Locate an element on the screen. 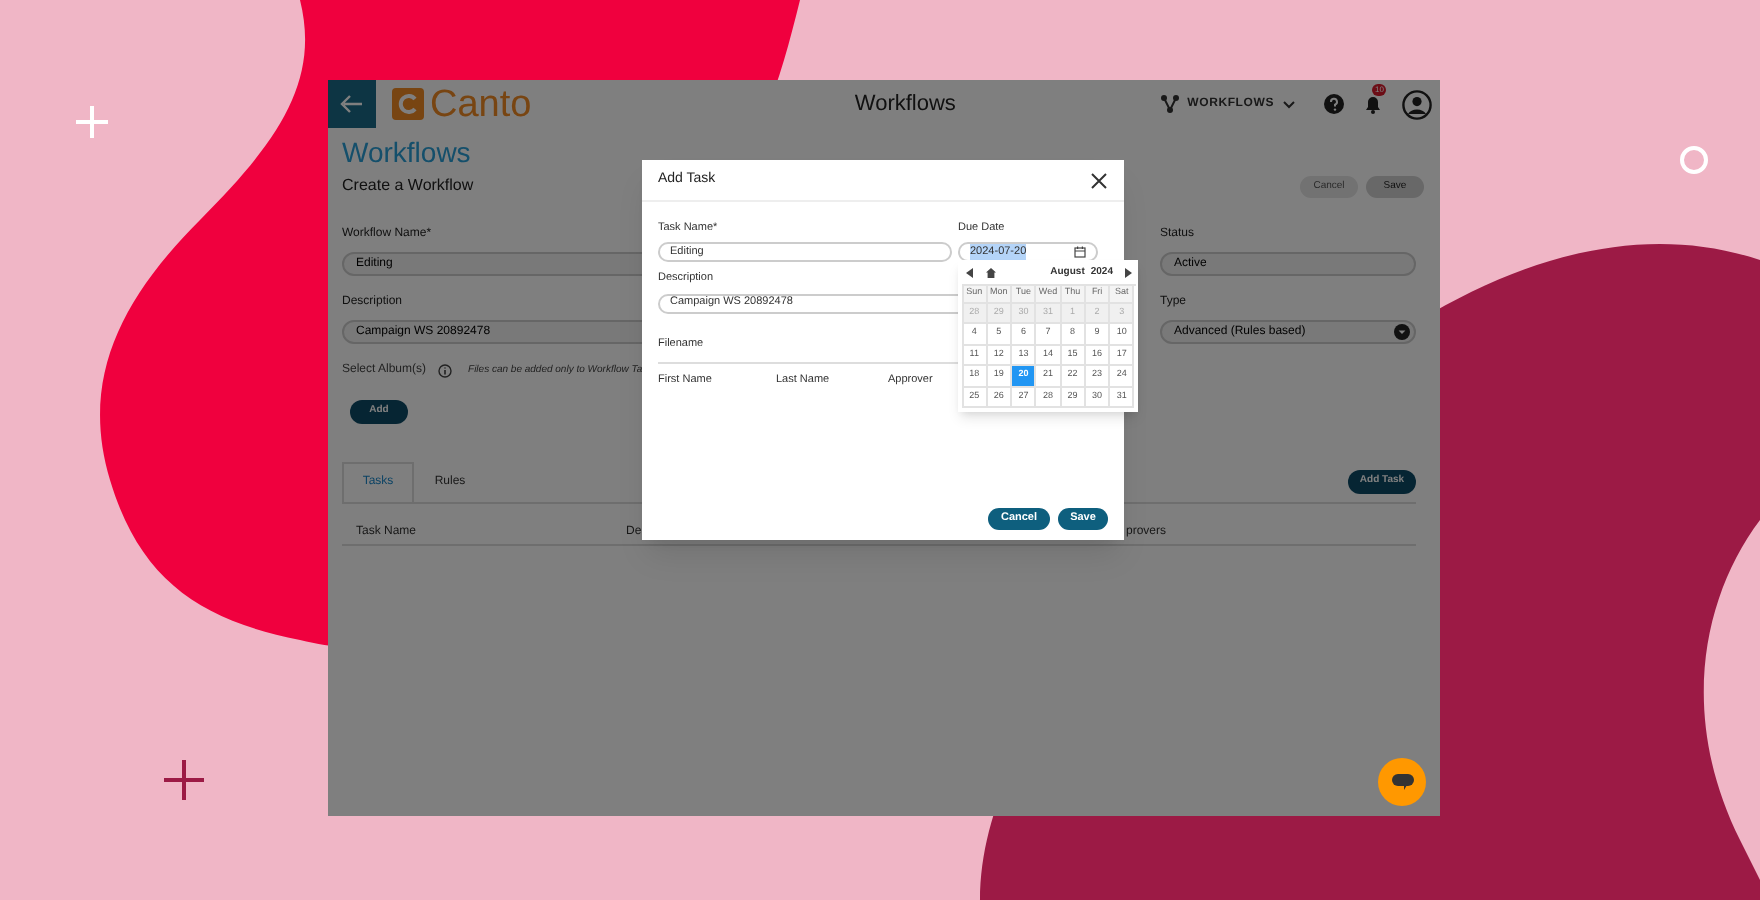 The image size is (1760, 900). chat-button is located at coordinates (1402, 782).